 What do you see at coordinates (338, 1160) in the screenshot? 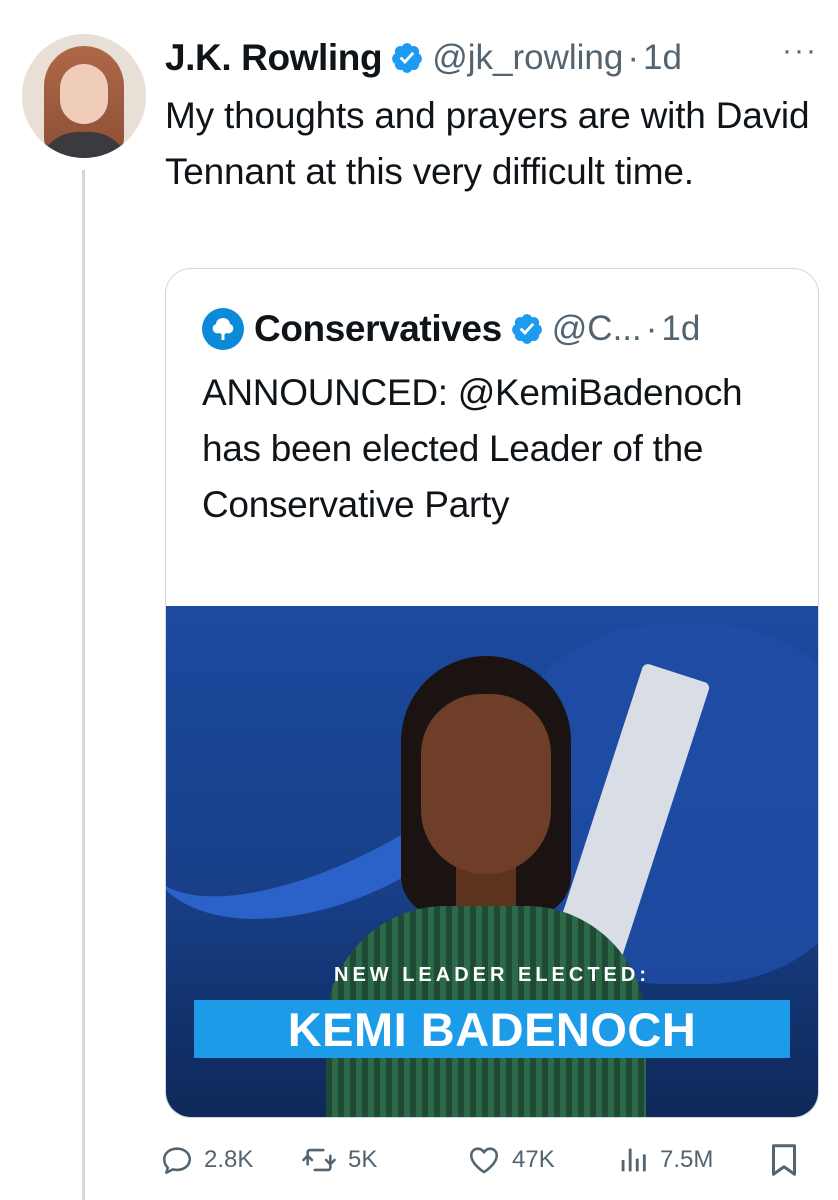
I see `repost-button: 5K` at bounding box center [338, 1160].